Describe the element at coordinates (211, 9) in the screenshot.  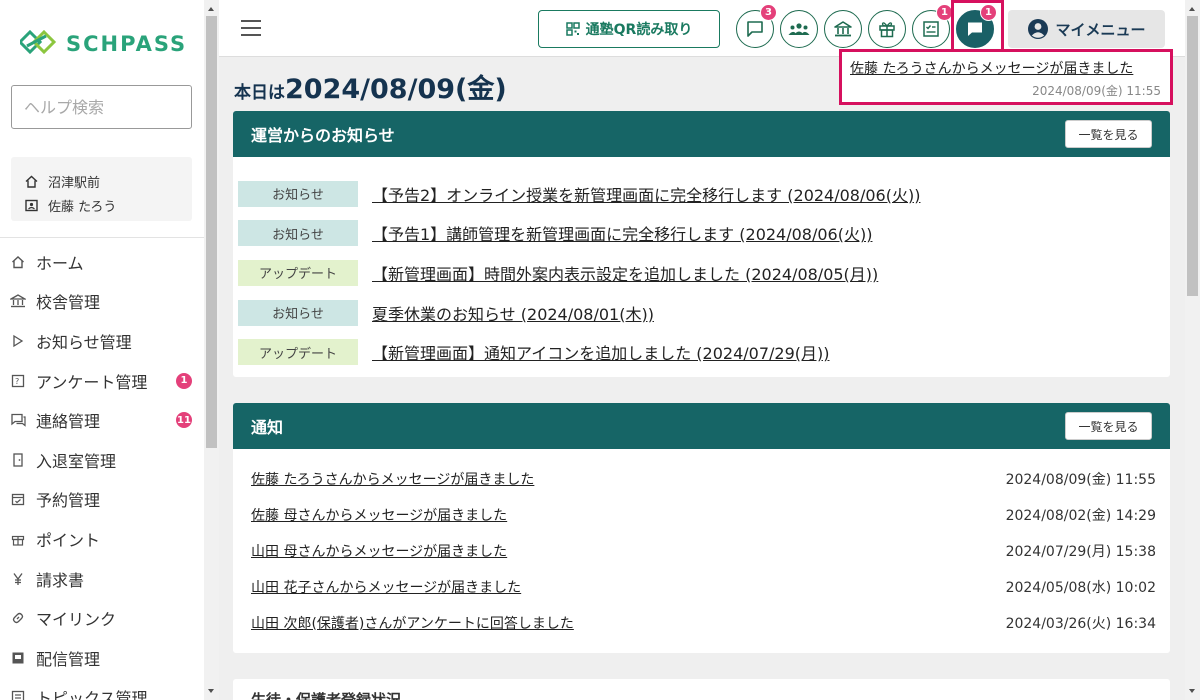
I see `scroll-up-arrow-icon` at that location.